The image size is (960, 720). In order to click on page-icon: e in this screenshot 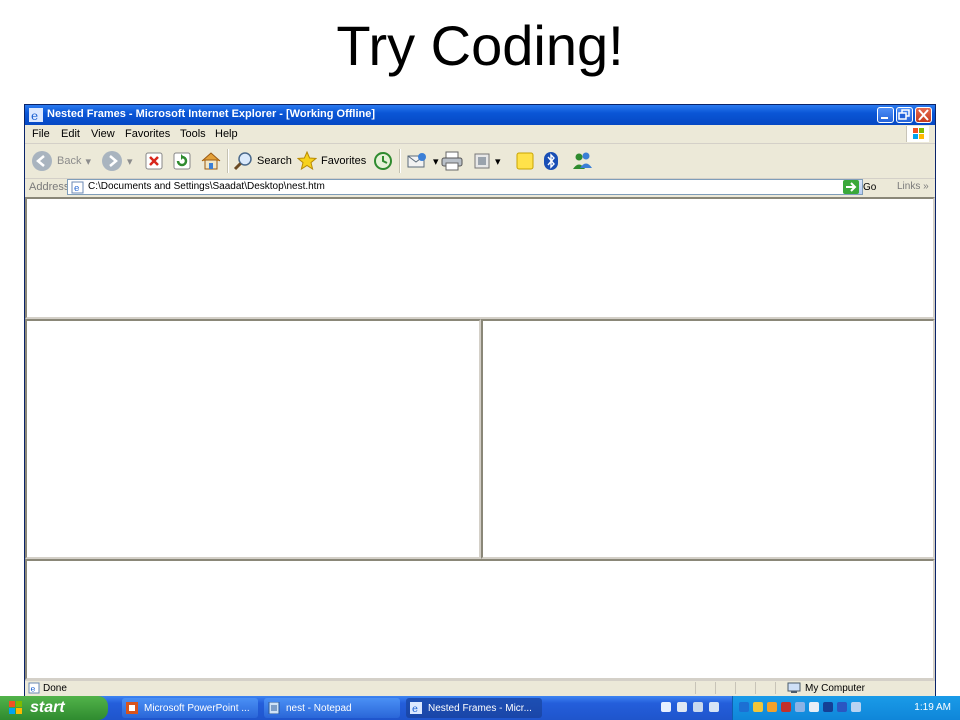, I will do `click(77, 187)`.